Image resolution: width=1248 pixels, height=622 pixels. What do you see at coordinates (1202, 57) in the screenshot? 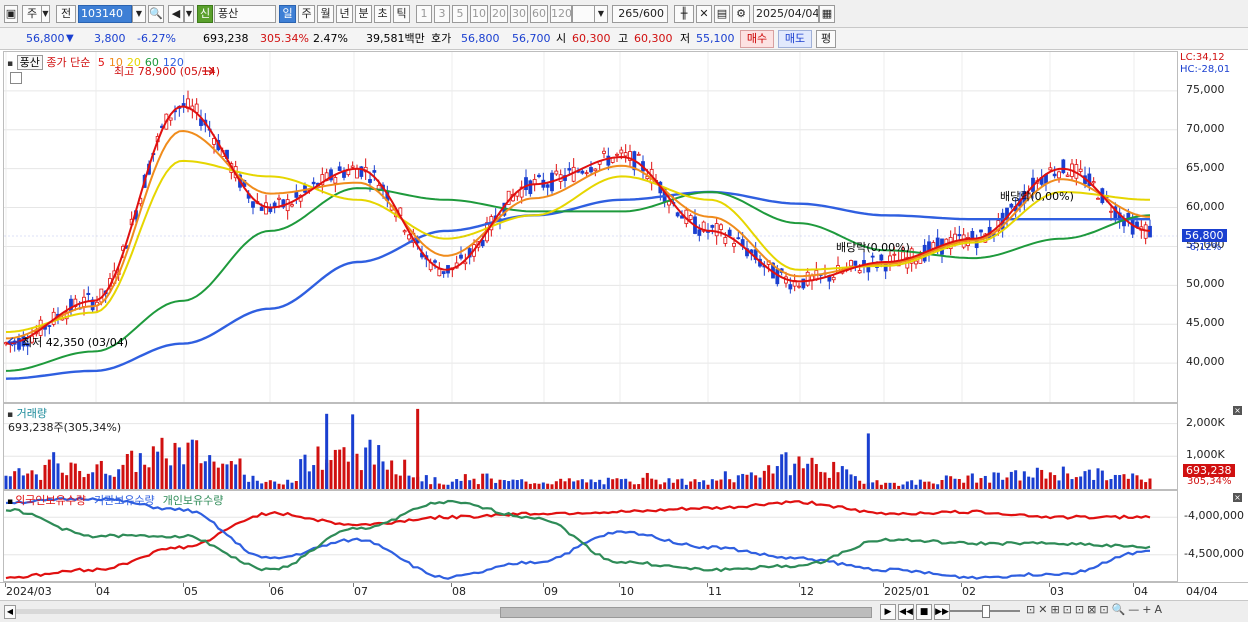
I see `lc-label: LC:34,12` at bounding box center [1202, 57].